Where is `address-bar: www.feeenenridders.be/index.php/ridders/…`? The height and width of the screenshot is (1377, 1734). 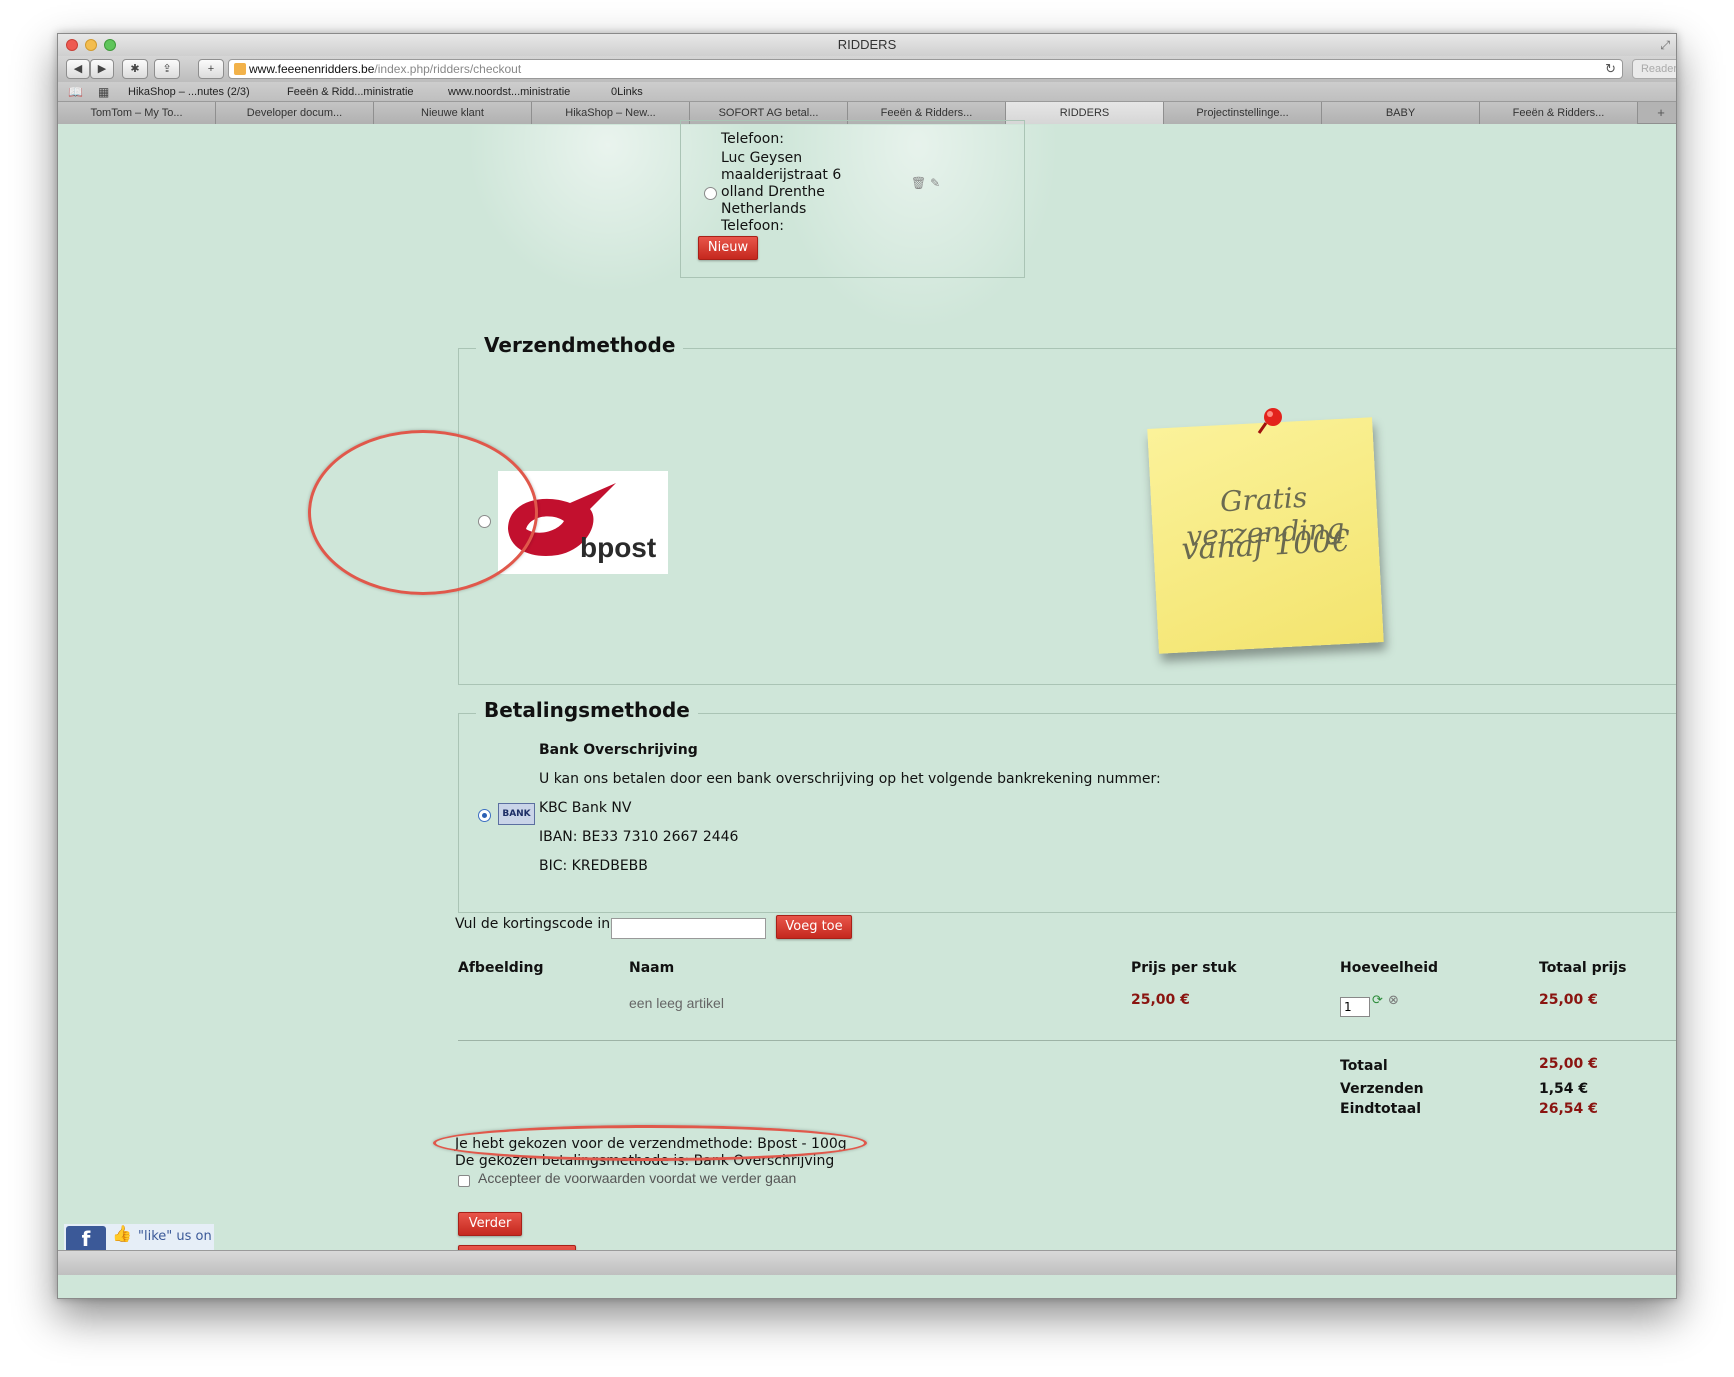 address-bar: www.feeenenridders.be/index.php/ridders/… is located at coordinates (925, 69).